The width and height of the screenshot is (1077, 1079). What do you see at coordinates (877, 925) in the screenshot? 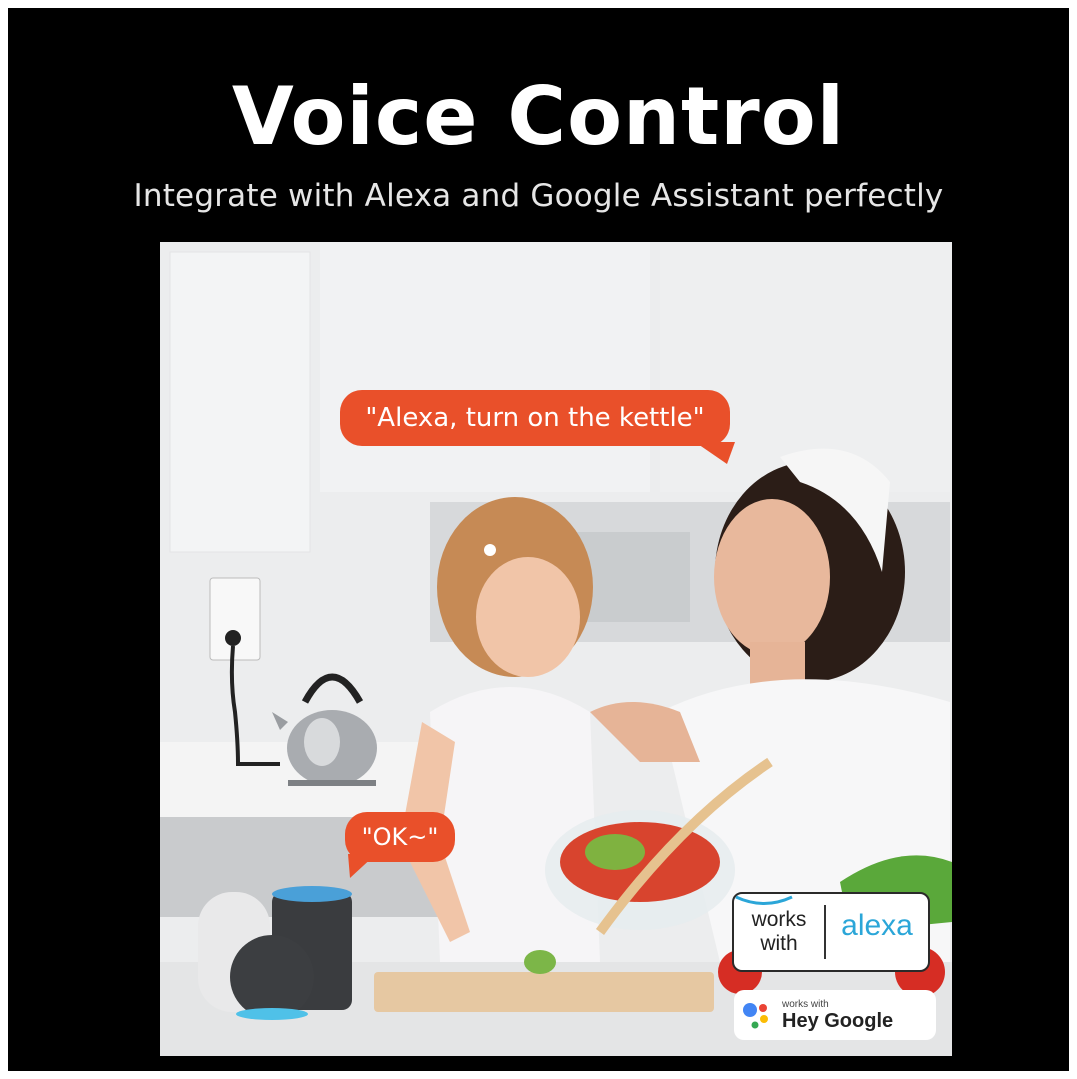
I see `alexa-wordmark: alexa` at bounding box center [877, 925].